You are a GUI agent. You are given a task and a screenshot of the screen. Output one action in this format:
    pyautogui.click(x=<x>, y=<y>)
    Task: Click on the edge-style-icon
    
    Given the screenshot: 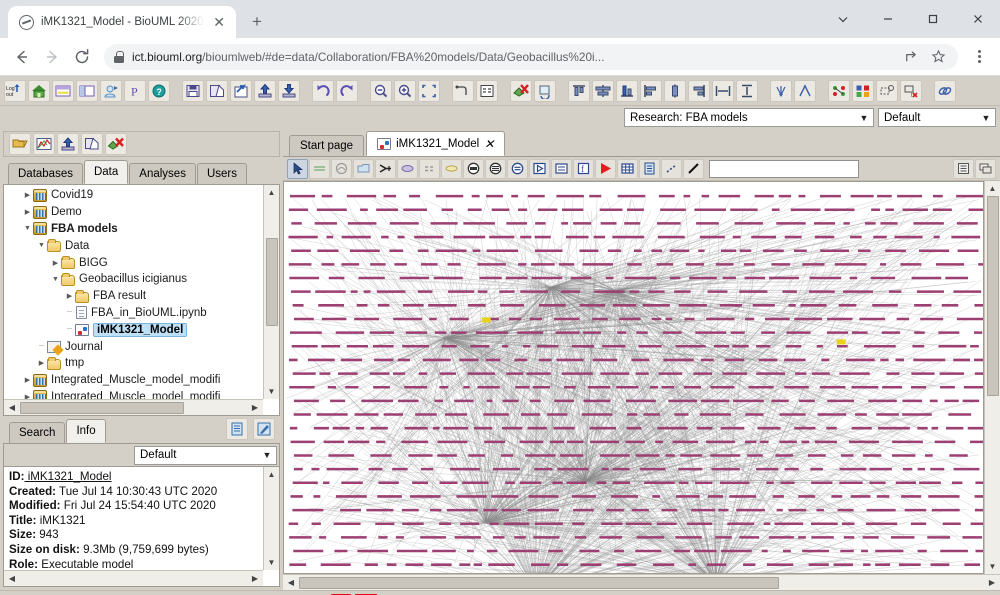 What is the action you would take?
    pyautogui.click(x=463, y=90)
    